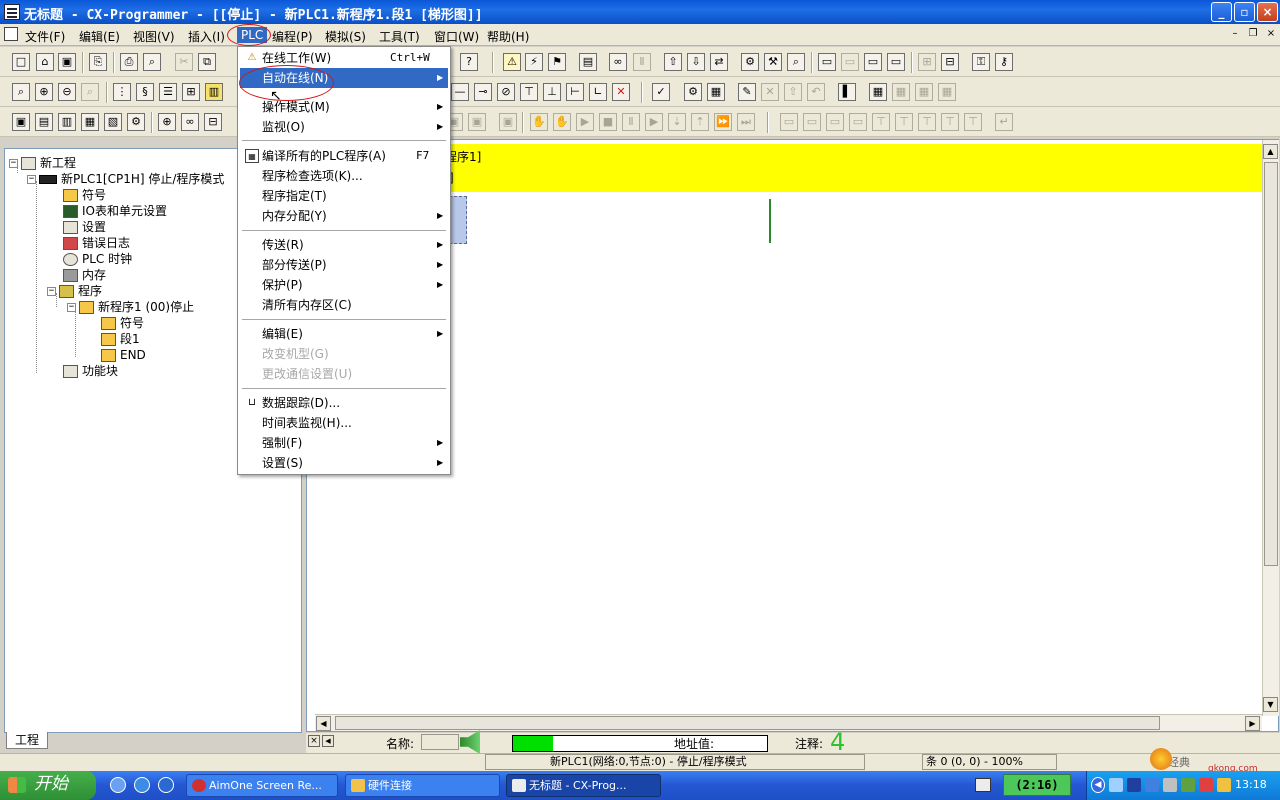 This screenshot has height=800, width=1280. What do you see at coordinates (1116, 785) in the screenshot?
I see `network-icon` at bounding box center [1116, 785].